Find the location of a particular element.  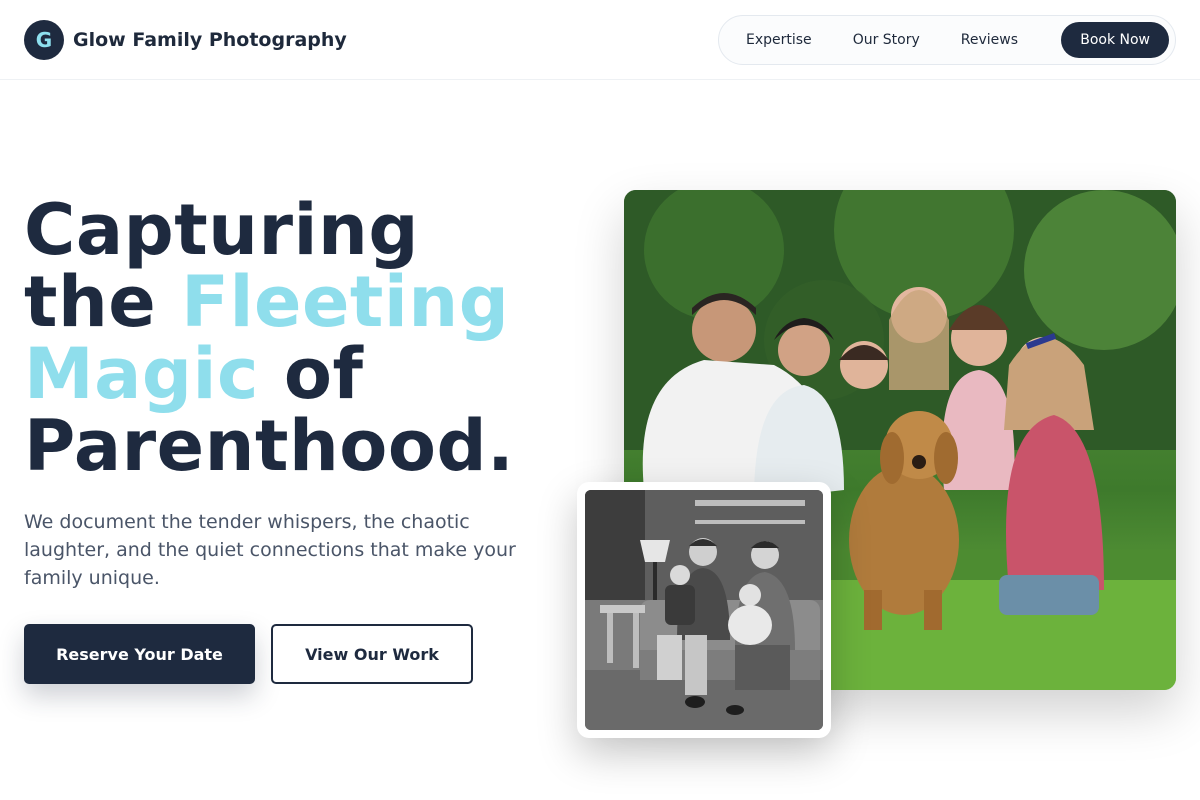

vintage-family-photo-illustration is located at coordinates (704, 610).